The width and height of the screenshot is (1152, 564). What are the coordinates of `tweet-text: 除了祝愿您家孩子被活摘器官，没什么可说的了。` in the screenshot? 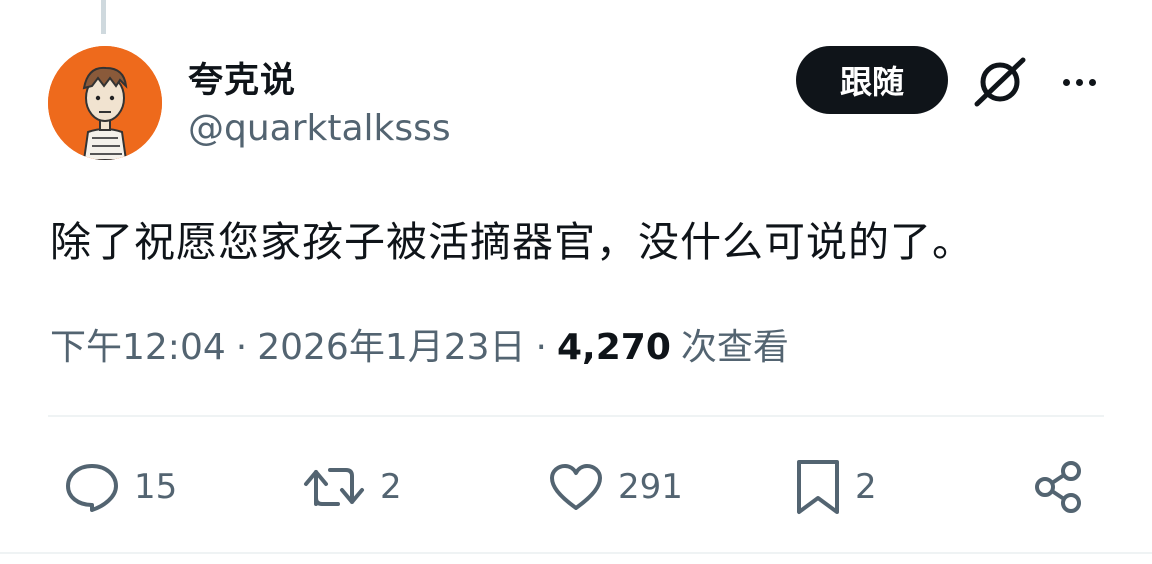 It's located at (512, 242).